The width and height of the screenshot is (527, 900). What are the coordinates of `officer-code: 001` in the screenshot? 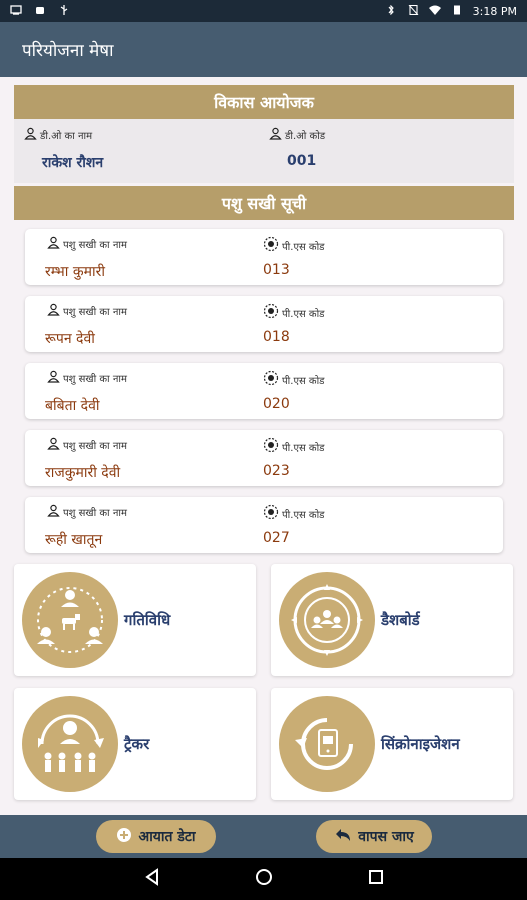 It's located at (302, 161).